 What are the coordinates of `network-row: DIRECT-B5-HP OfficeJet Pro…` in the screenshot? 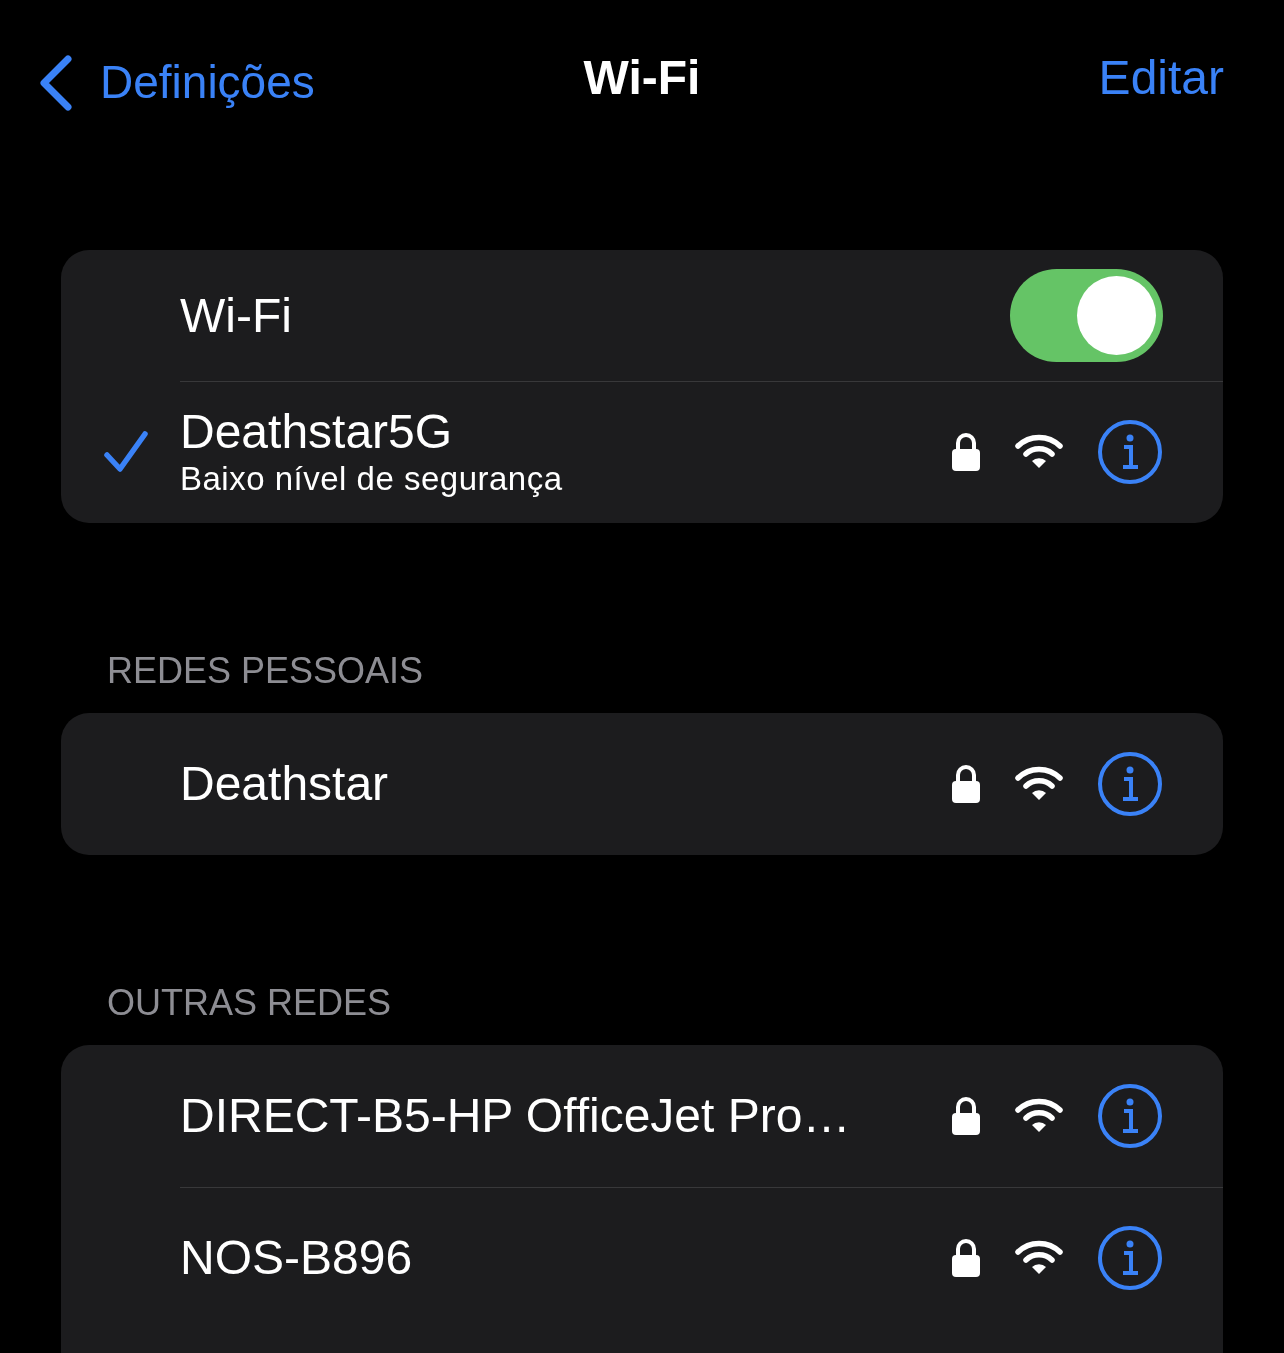 It's located at (642, 1116).